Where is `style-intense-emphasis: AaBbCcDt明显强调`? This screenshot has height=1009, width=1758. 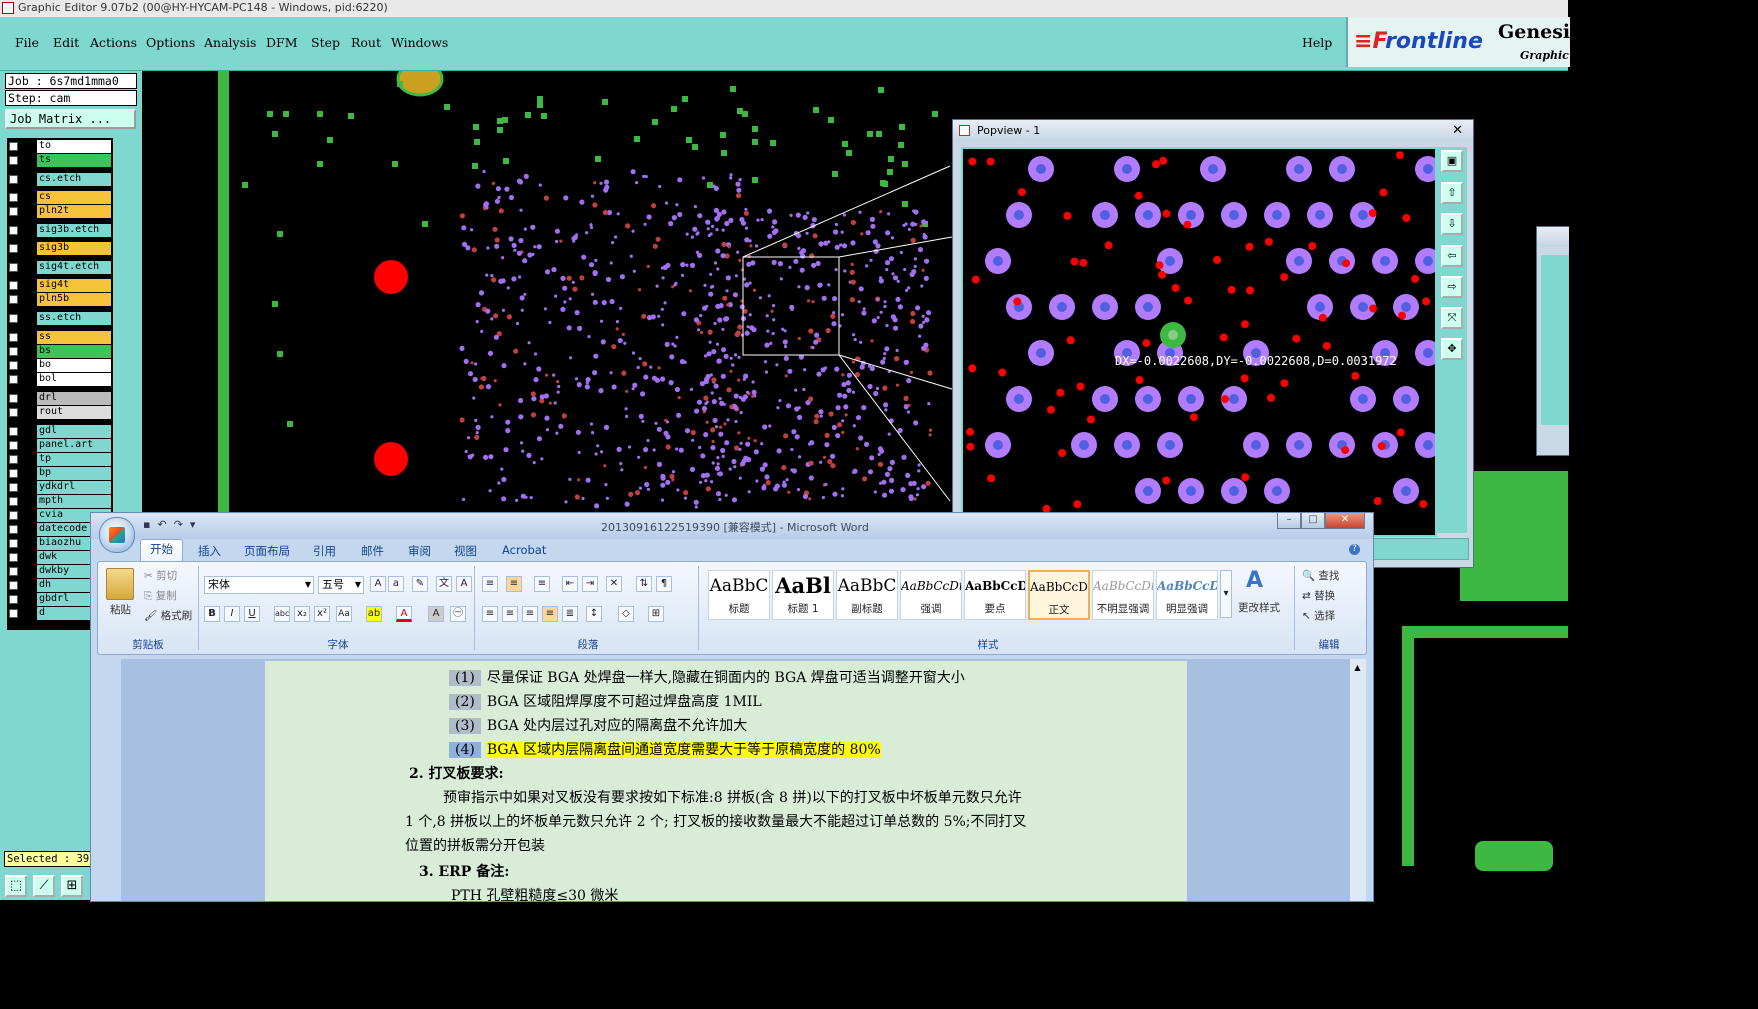 style-intense-emphasis: AaBbCcDt明显强调 is located at coordinates (1187, 595).